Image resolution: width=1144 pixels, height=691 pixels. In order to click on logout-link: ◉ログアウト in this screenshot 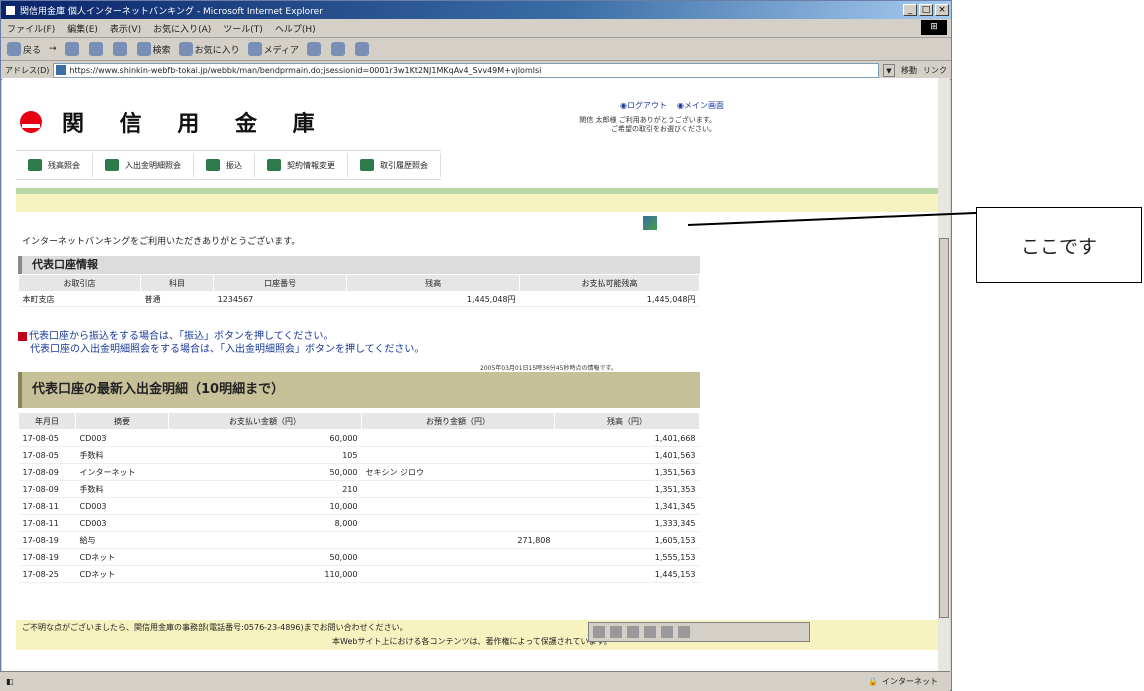, I will do `click(643, 105)`.